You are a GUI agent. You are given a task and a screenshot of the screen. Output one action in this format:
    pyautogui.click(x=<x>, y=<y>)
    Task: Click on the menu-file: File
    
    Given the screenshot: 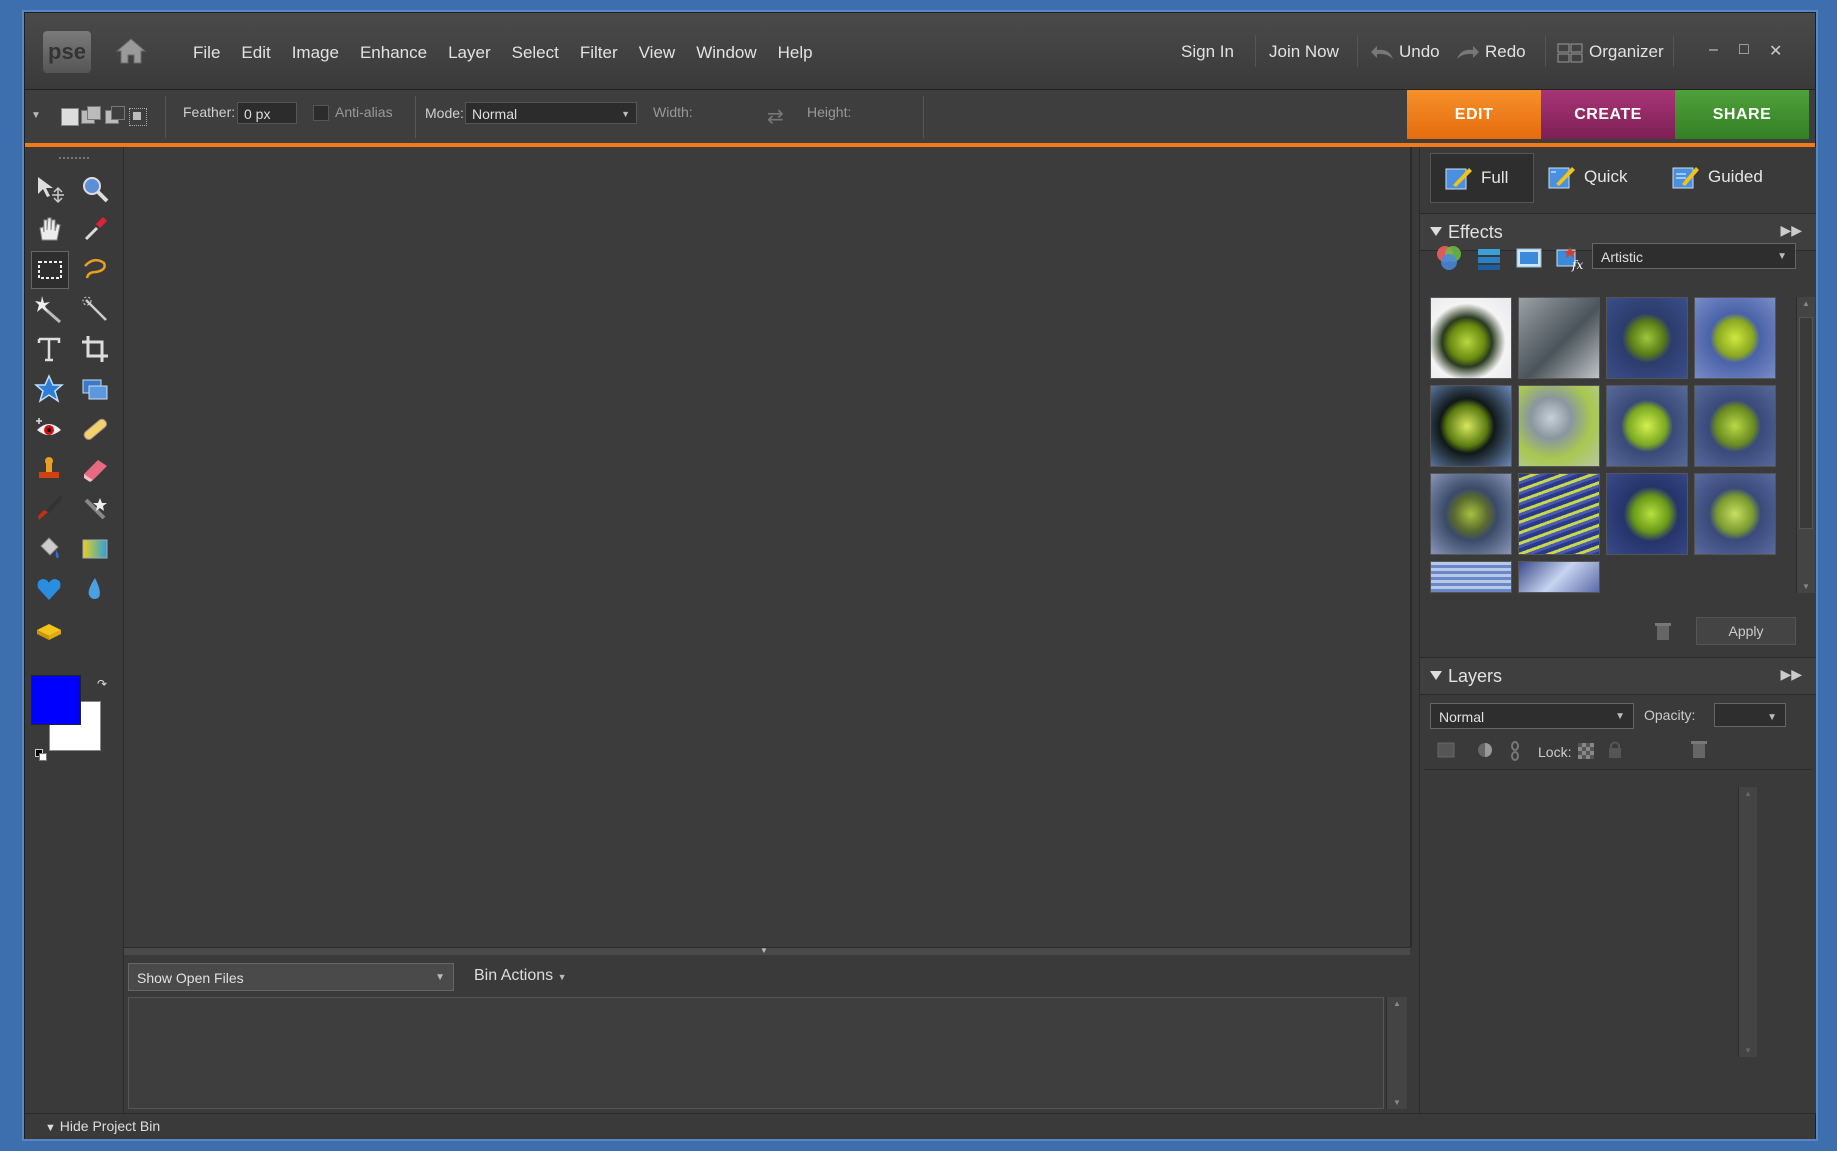 What is the action you would take?
    pyautogui.click(x=206, y=53)
    